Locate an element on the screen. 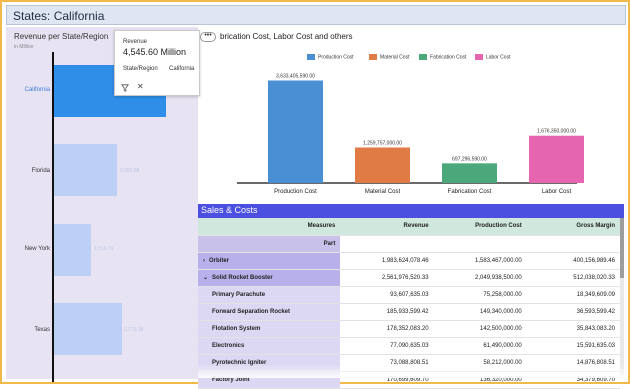 The width and height of the screenshot is (630, 389). column-header-gross-margin: Gross Margin is located at coordinates (573, 227).